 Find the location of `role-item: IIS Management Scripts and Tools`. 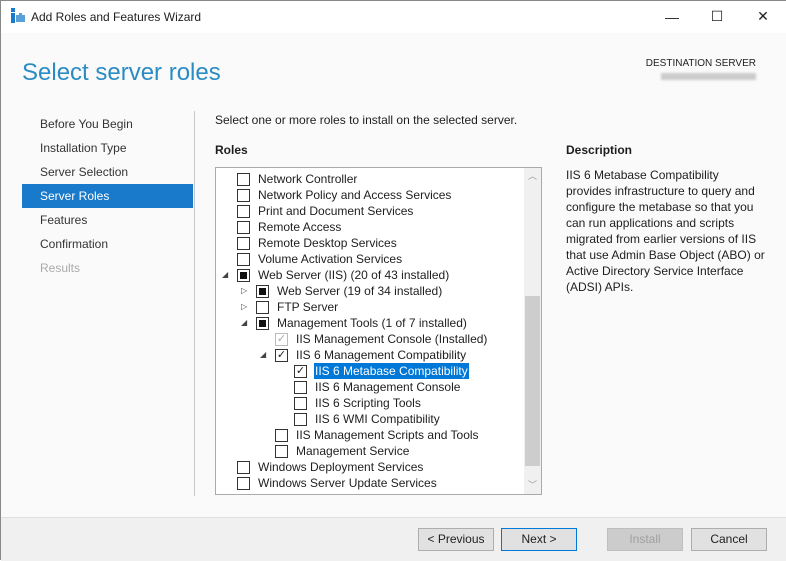

role-item: IIS Management Scripts and Tools is located at coordinates (370, 435).